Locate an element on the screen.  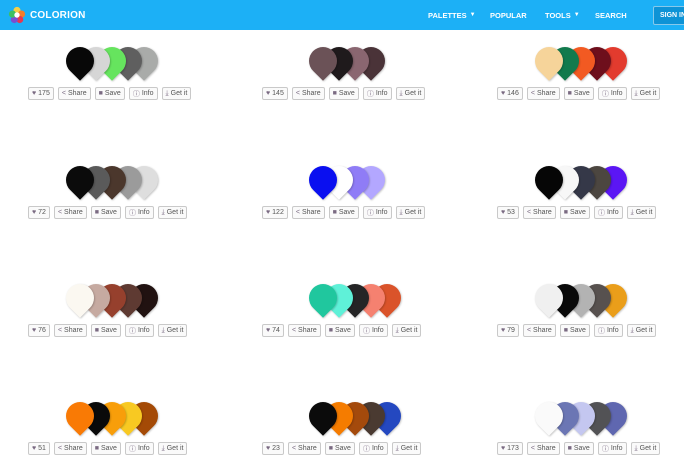
like-button: ♥ 145 is located at coordinates (275, 93).